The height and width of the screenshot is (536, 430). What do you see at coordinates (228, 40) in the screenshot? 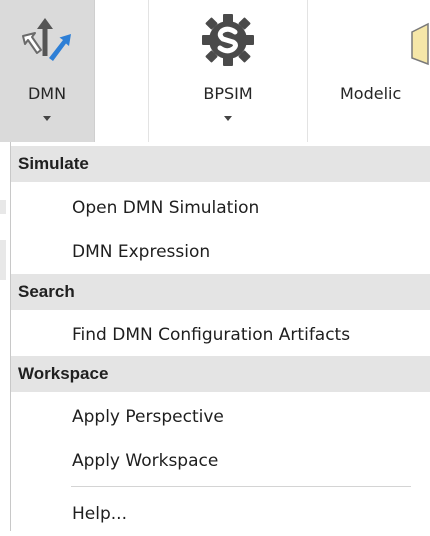
I see `bpsim-gear-icon` at bounding box center [228, 40].